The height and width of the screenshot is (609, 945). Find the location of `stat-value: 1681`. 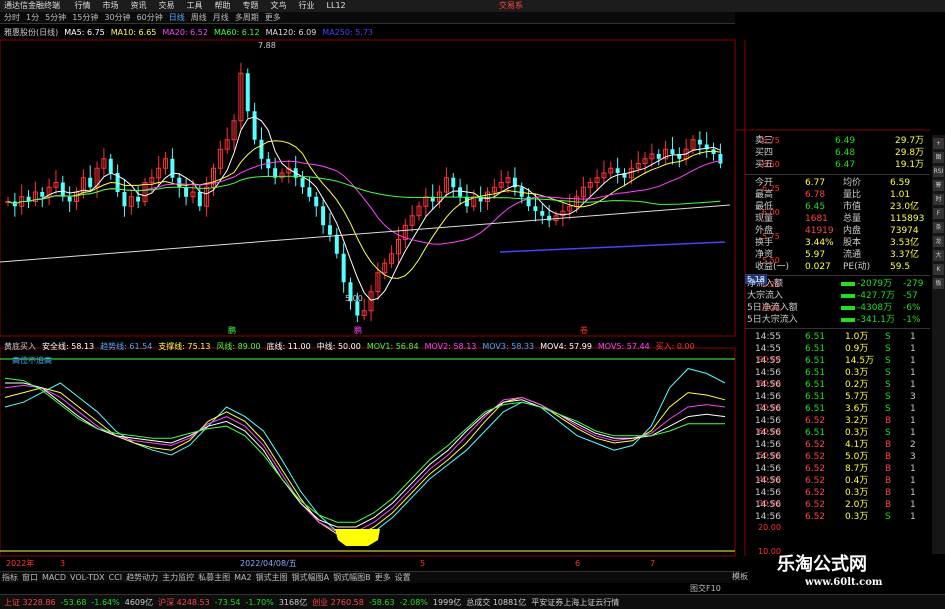

stat-value: 1681 is located at coordinates (816, 219).